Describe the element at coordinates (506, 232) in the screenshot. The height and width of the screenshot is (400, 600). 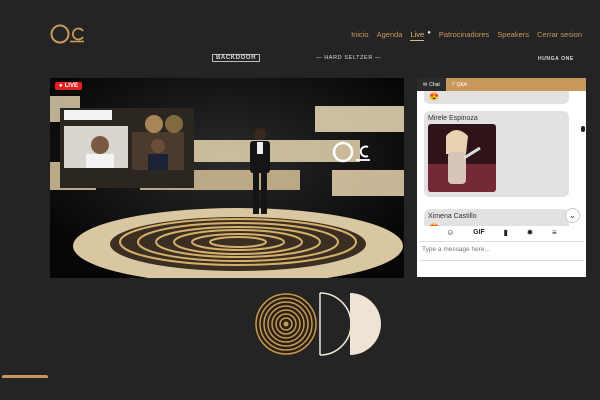
I see `bookmark-icon: ▮` at that location.